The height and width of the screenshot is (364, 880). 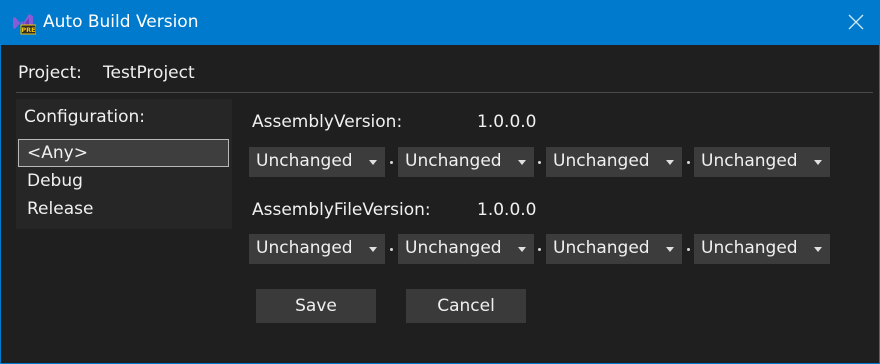 What do you see at coordinates (466, 306) in the screenshot?
I see `cancel-button: Cancel` at bounding box center [466, 306].